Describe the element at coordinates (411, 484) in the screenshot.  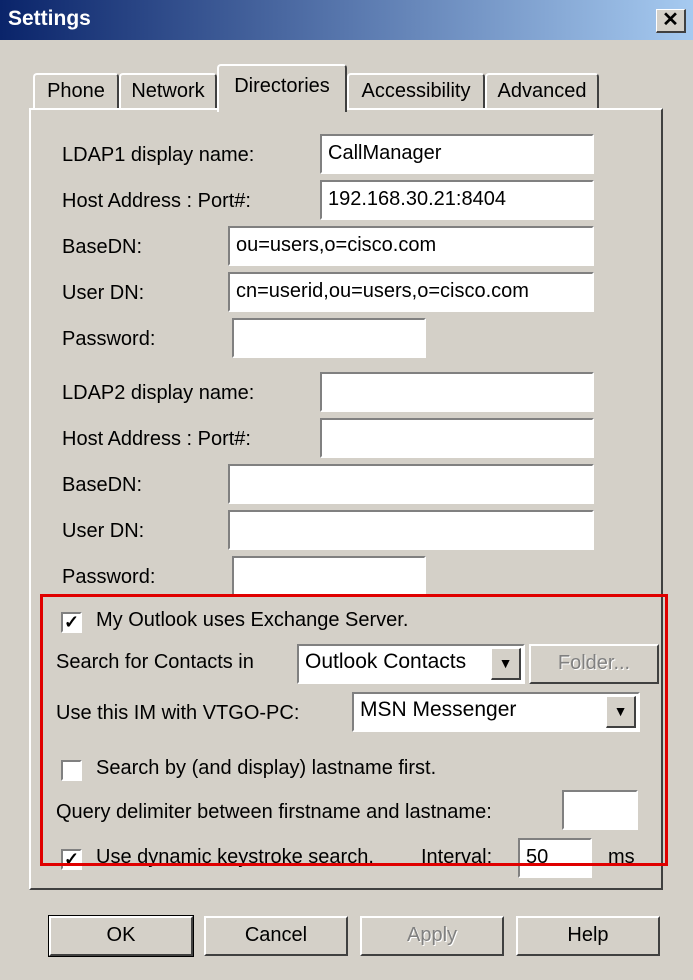
I see `ldap2-basedn-field` at that location.